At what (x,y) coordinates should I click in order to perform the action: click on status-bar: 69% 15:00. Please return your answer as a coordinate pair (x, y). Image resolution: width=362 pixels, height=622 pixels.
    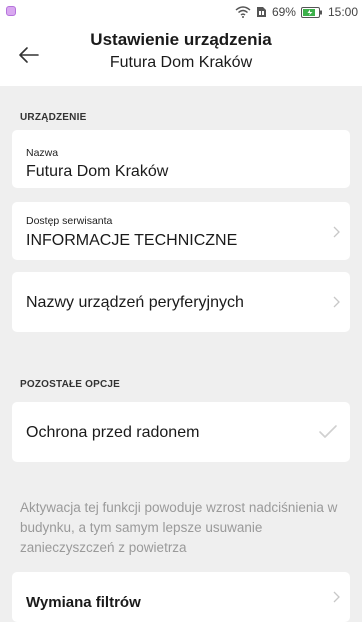
    Looking at the image, I should click on (181, 12).